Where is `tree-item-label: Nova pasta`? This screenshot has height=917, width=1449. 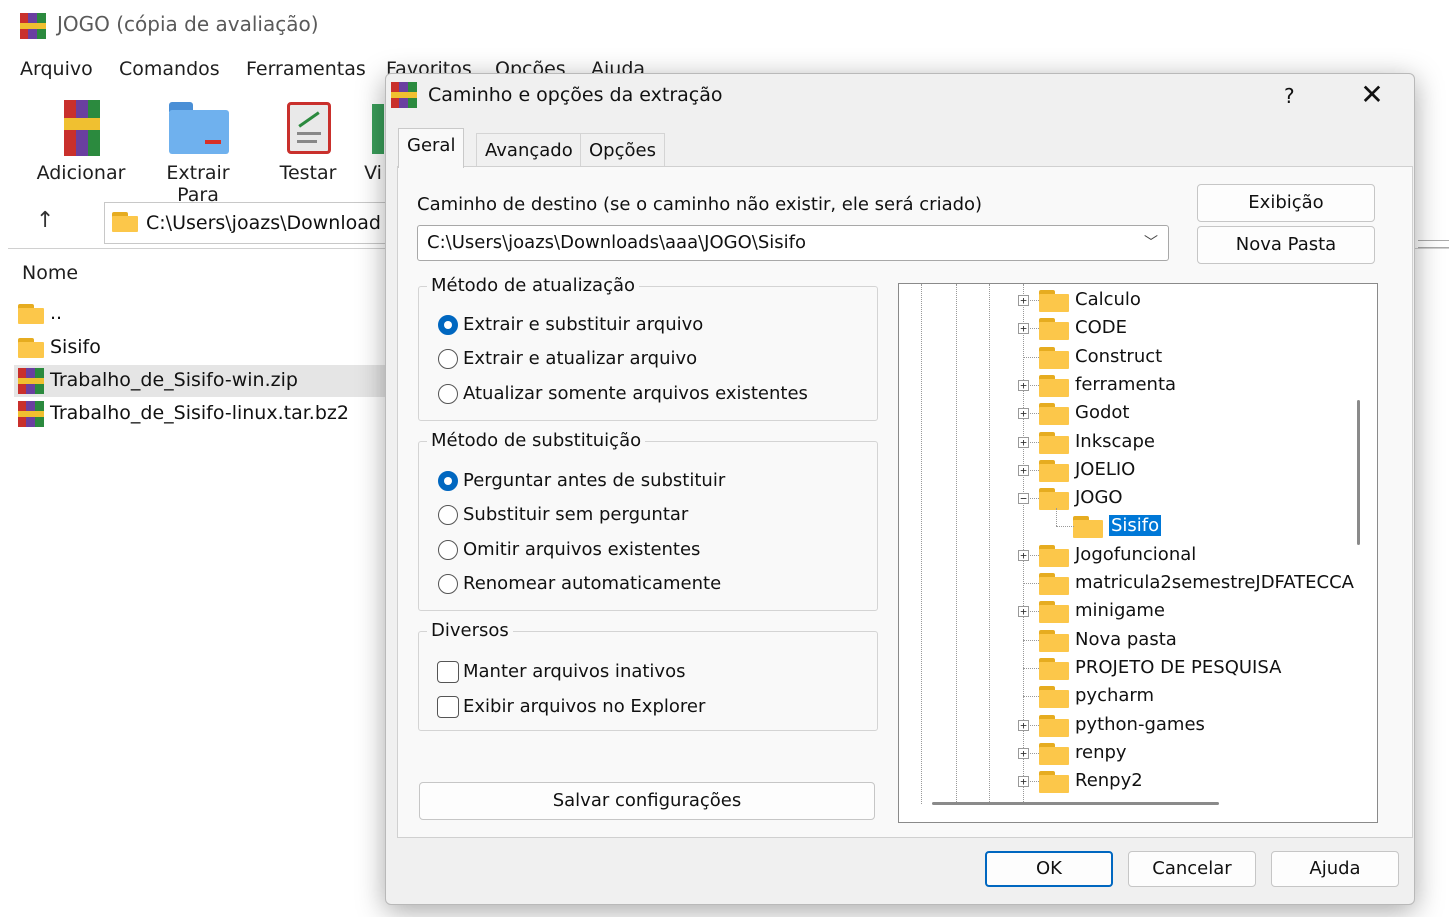 tree-item-label: Nova pasta is located at coordinates (1126, 639).